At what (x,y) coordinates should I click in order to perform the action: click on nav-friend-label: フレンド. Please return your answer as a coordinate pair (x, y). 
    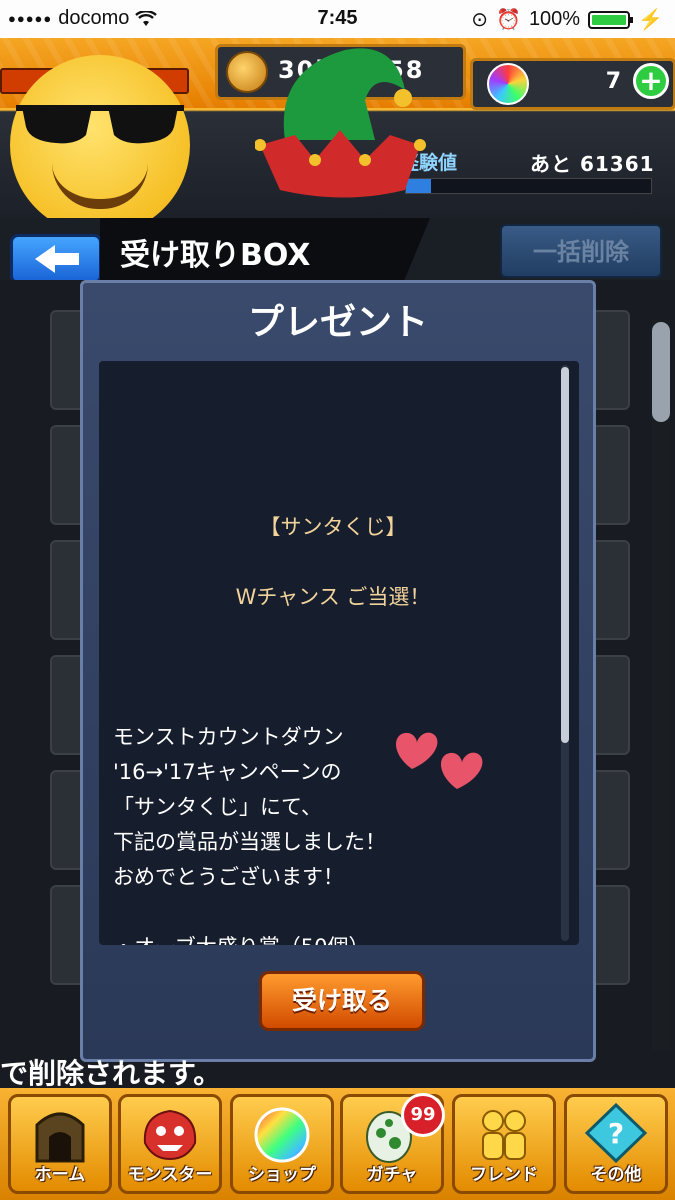
    Looking at the image, I should click on (504, 1175).